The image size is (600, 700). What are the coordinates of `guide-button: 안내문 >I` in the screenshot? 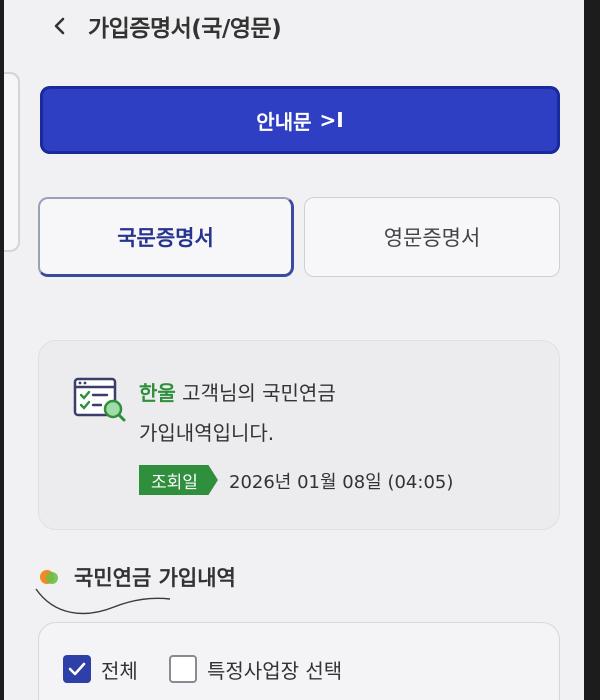 It's located at (300, 120).